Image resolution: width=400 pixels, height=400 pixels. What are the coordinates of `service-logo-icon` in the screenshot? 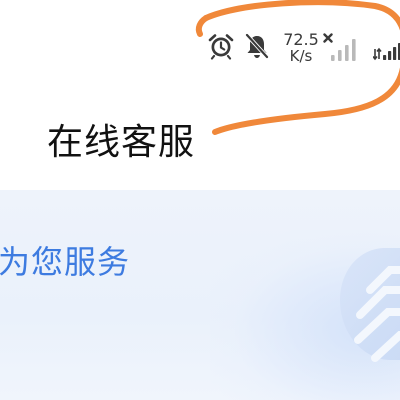 It's located at (370, 305).